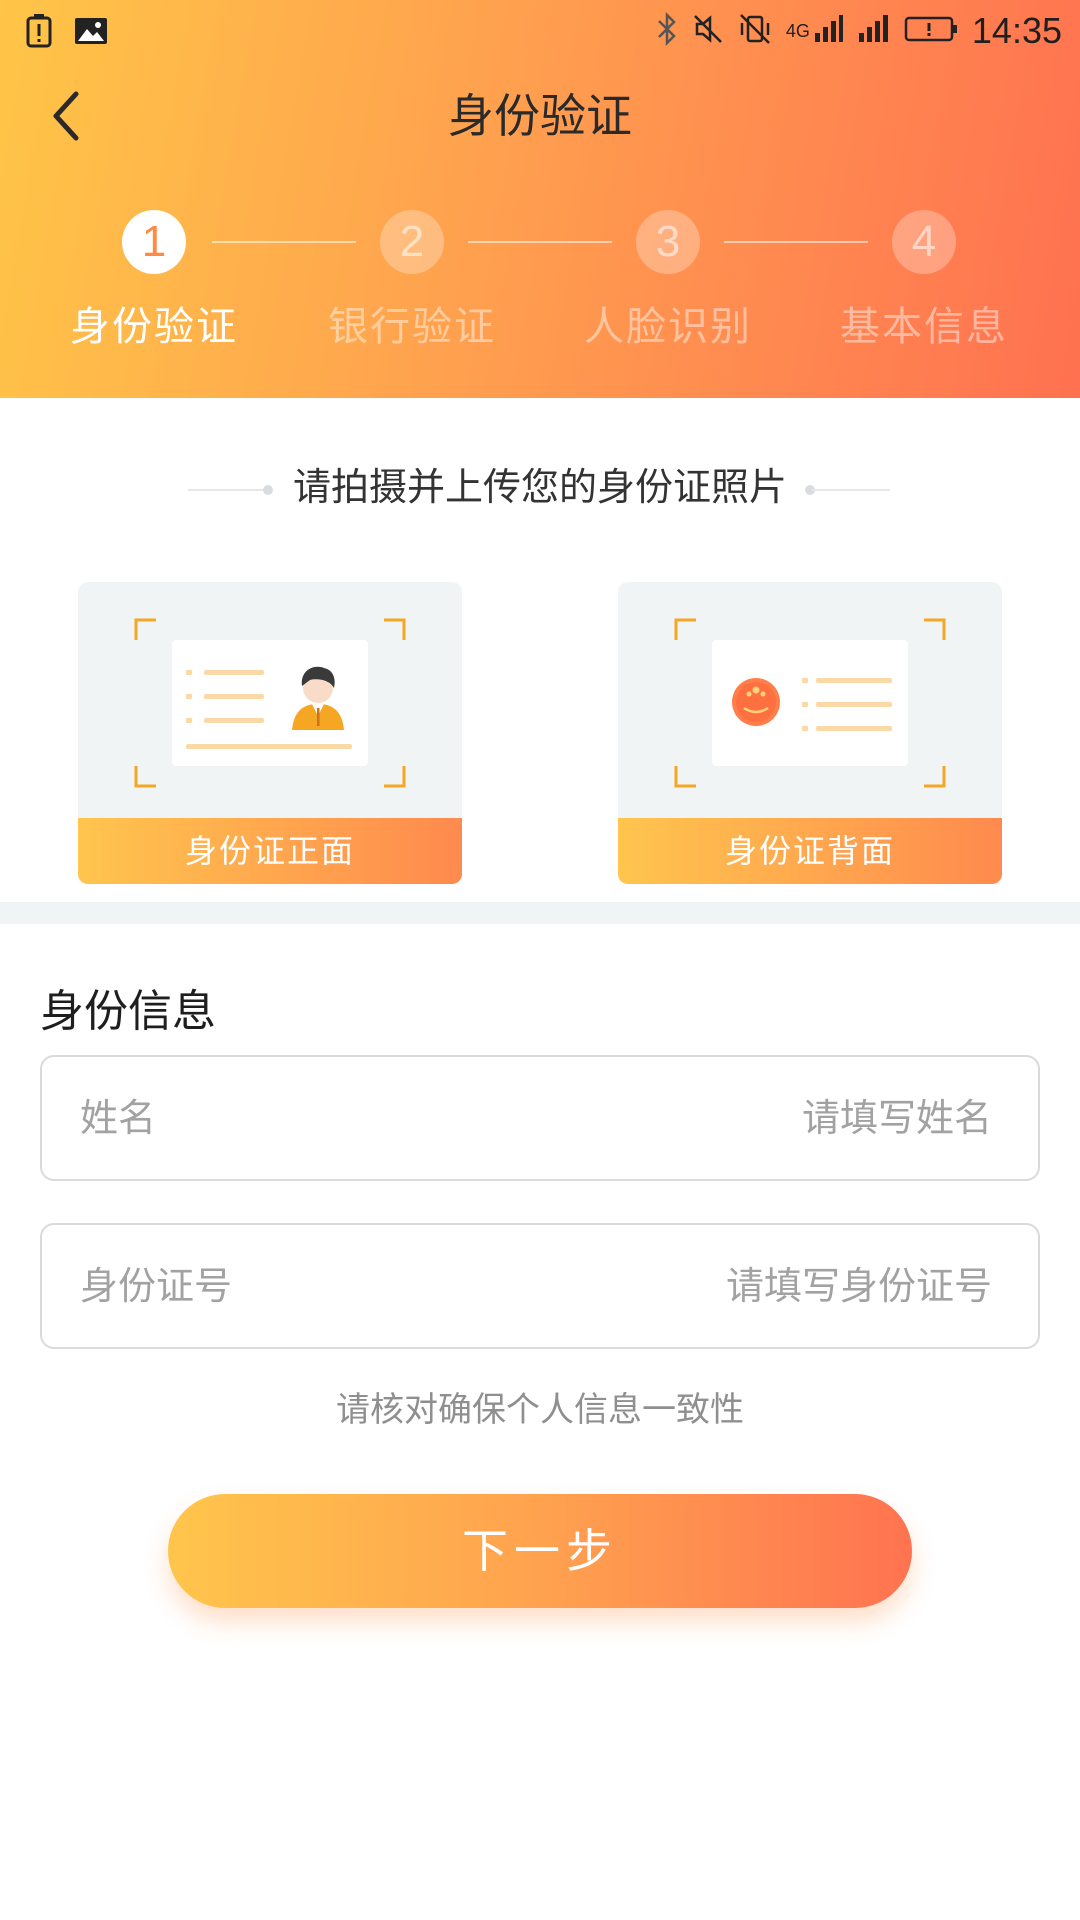  What do you see at coordinates (540, 913) in the screenshot?
I see `section-separator` at bounding box center [540, 913].